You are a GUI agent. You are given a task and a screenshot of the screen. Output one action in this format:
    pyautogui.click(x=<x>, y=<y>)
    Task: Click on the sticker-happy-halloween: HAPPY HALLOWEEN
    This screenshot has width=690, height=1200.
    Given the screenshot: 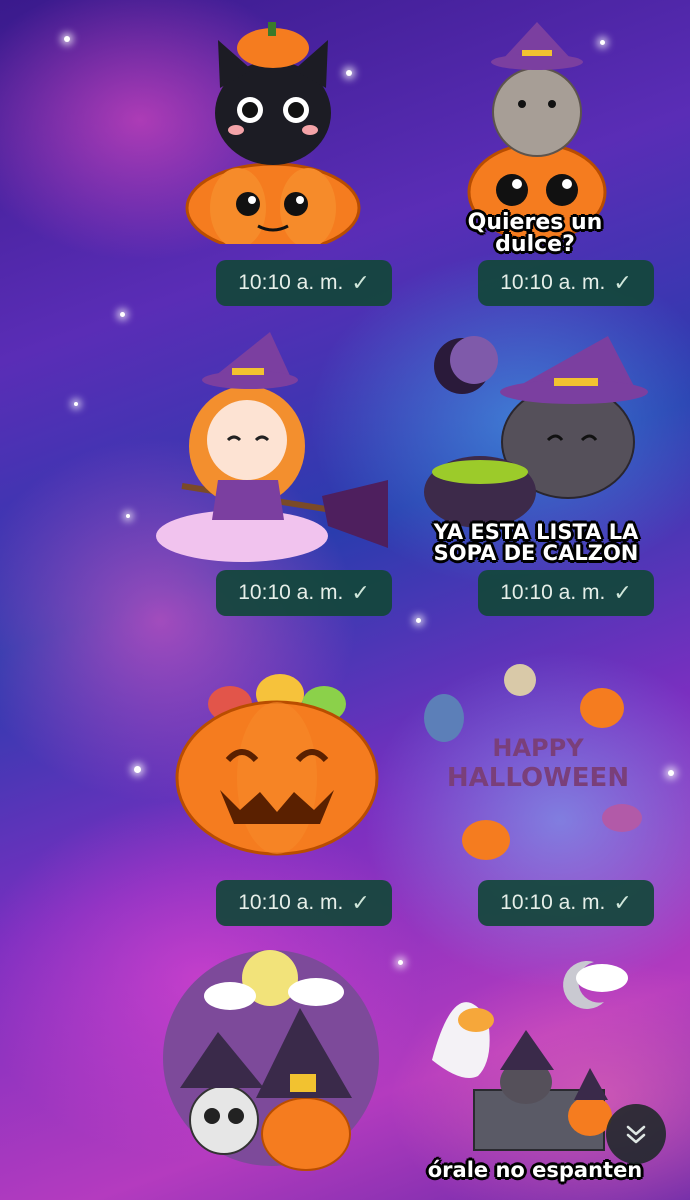 What is the action you would take?
    pyautogui.click(x=538, y=761)
    